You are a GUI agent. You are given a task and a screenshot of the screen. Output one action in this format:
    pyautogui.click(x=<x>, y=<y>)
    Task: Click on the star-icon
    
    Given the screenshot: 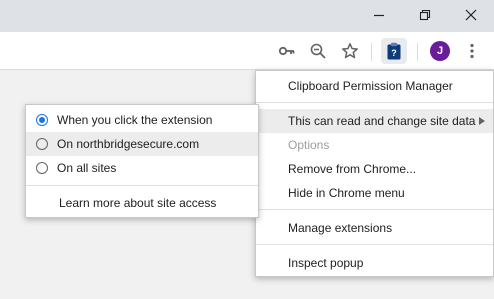 What is the action you would take?
    pyautogui.click(x=350, y=51)
    